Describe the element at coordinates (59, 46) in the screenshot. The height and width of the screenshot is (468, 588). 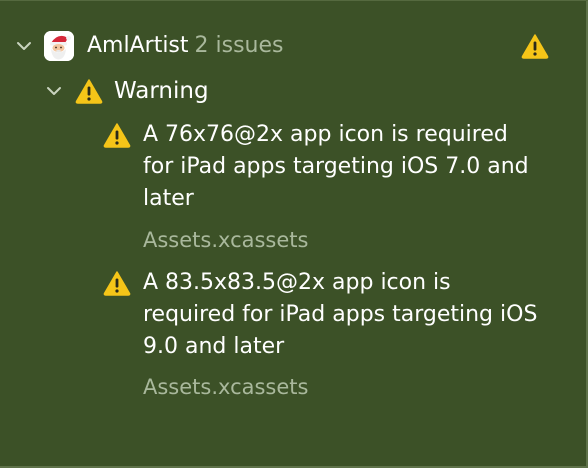
I see `santa-app-icon` at that location.